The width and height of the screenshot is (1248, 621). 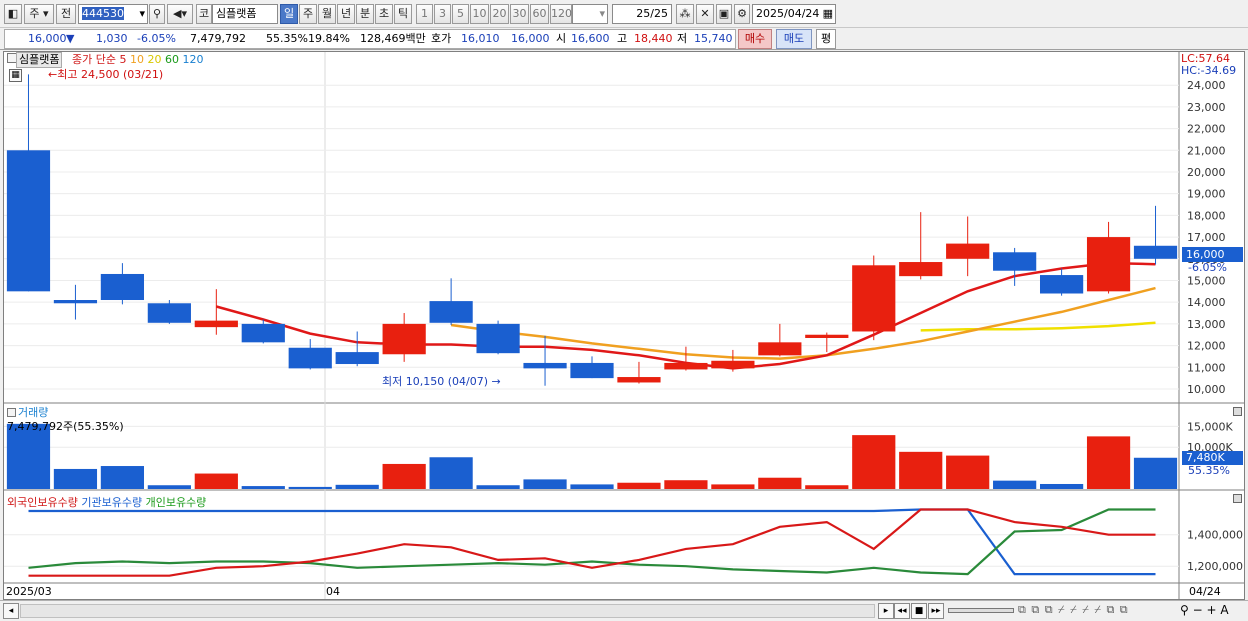 What do you see at coordinates (826, 39) in the screenshot?
I see `avg-button: 평` at bounding box center [826, 39].